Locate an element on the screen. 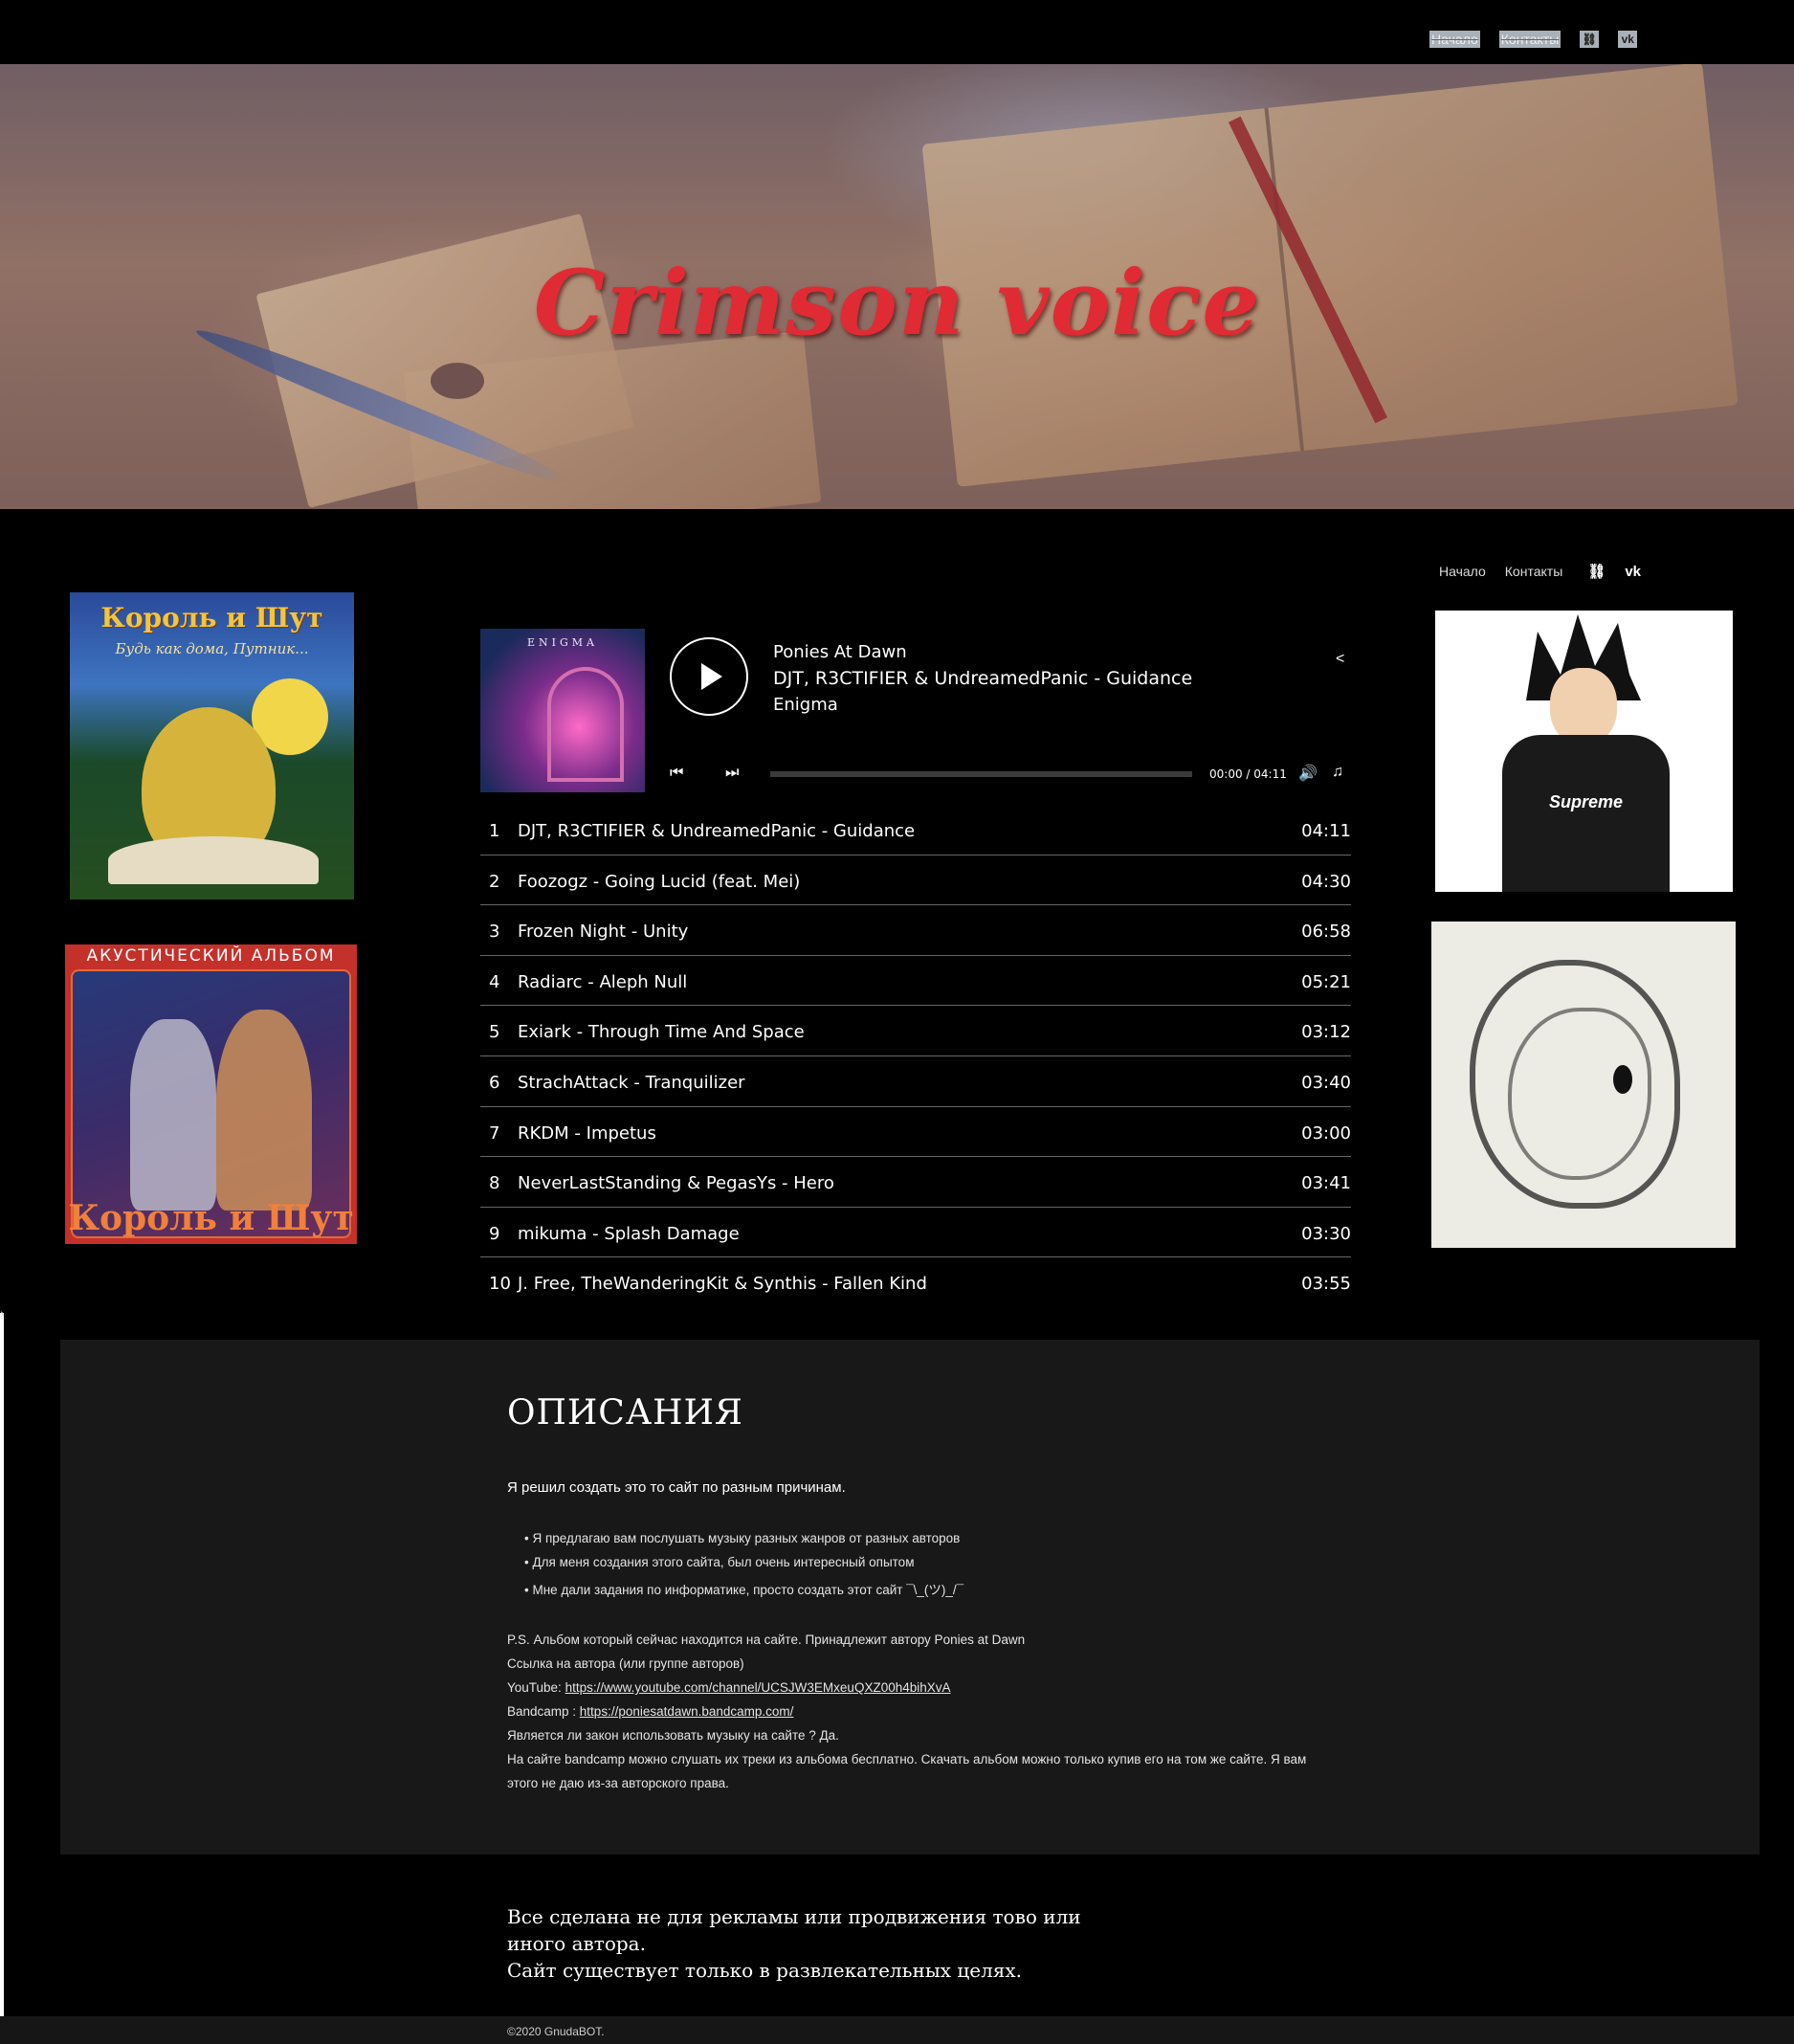  track-number: 10 is located at coordinates (500, 1284).